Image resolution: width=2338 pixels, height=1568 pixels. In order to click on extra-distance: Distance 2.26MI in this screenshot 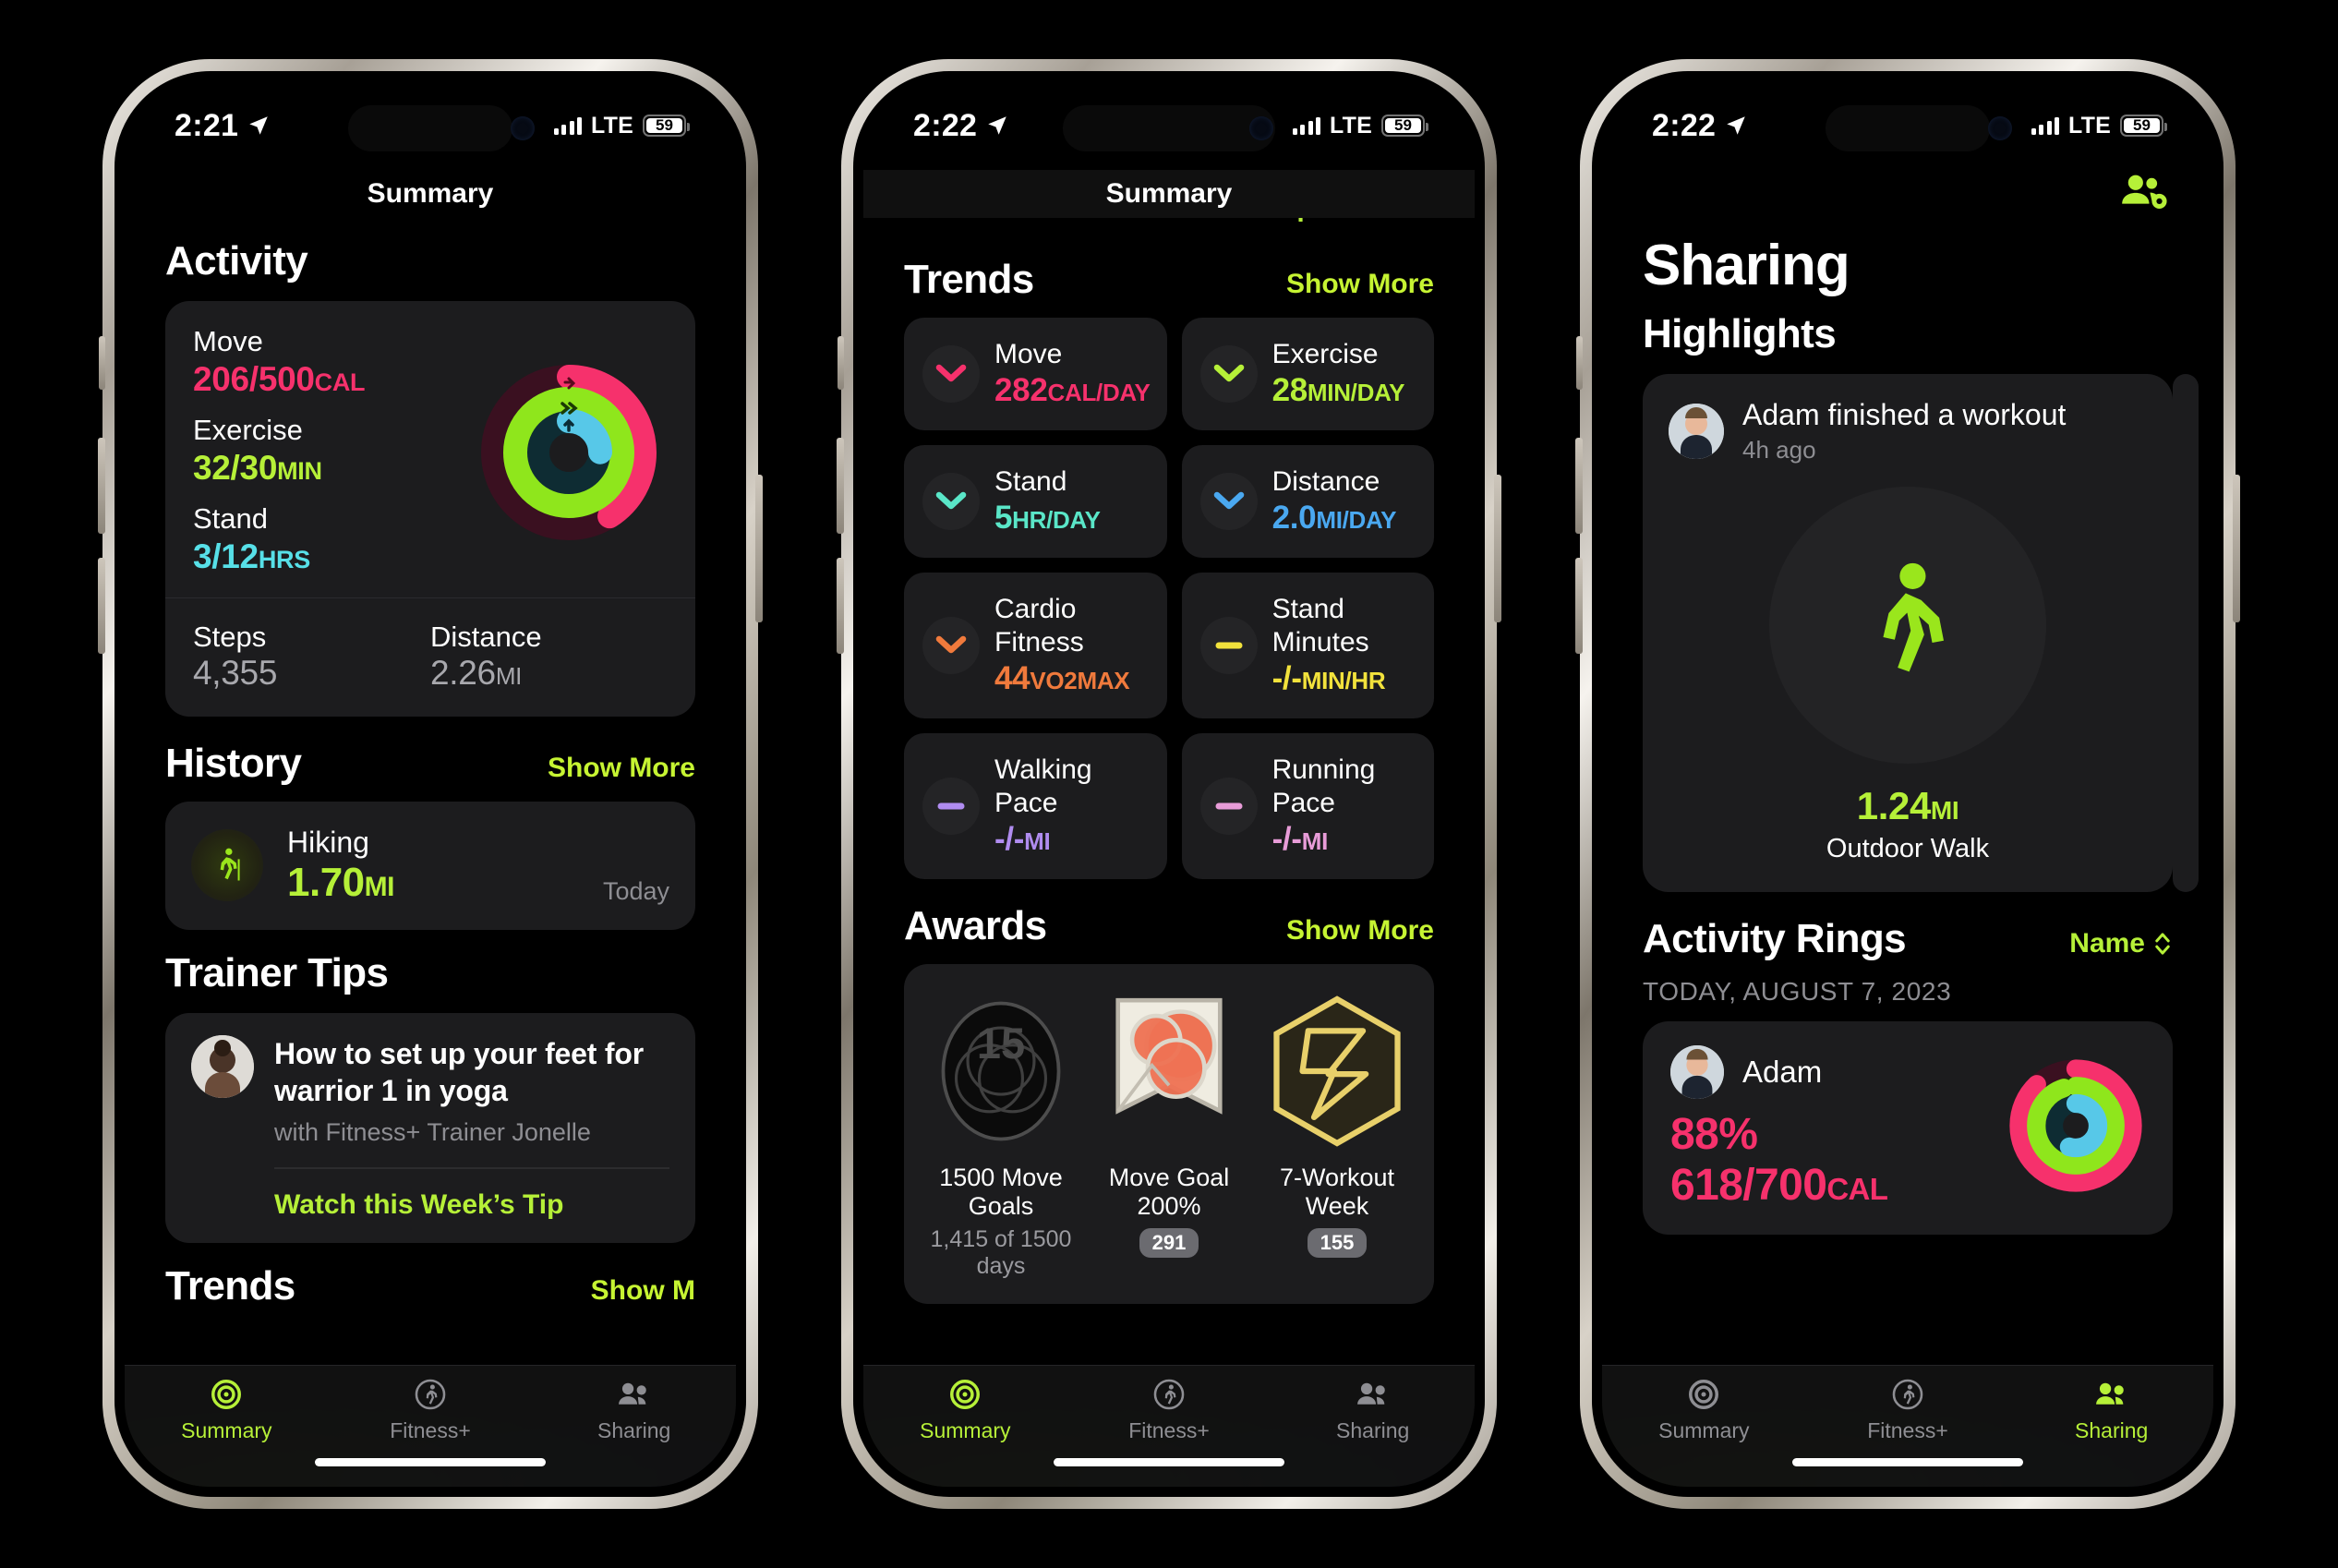, I will do `click(549, 657)`.